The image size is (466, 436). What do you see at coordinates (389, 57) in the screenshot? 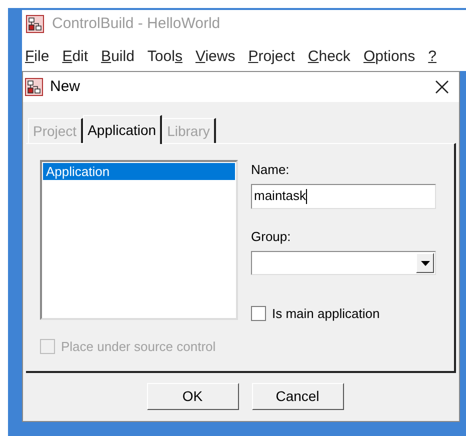
I see `menu-item: Options` at bounding box center [389, 57].